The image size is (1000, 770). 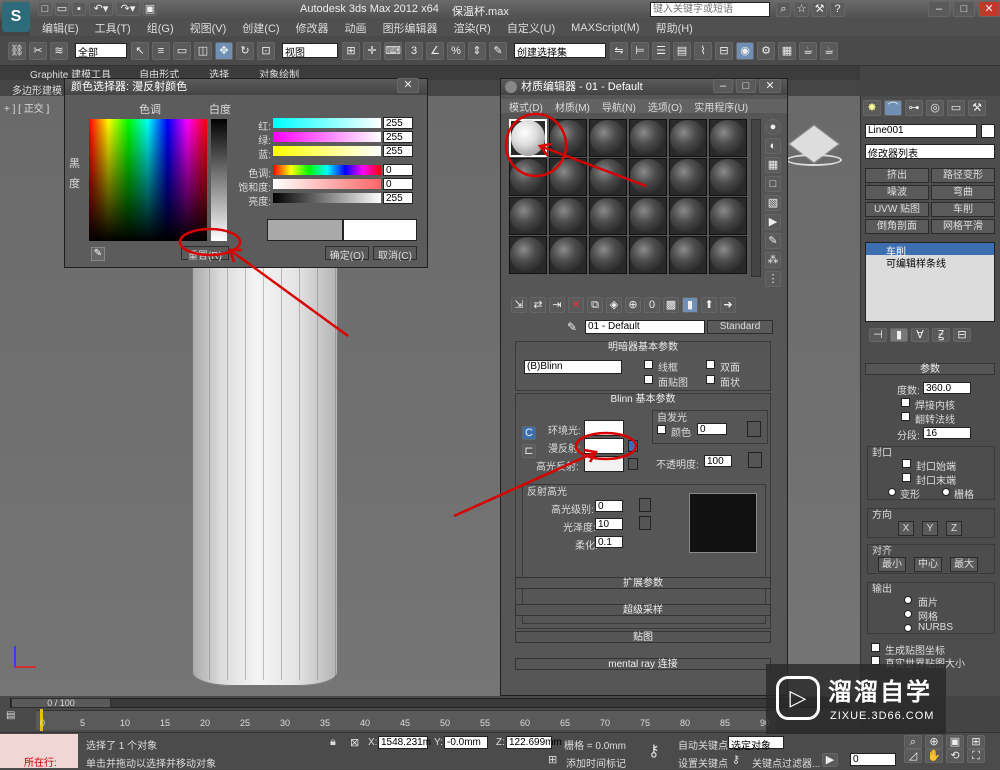 I want to click on pin-stack-icon: ⊣, so click(x=878, y=335).